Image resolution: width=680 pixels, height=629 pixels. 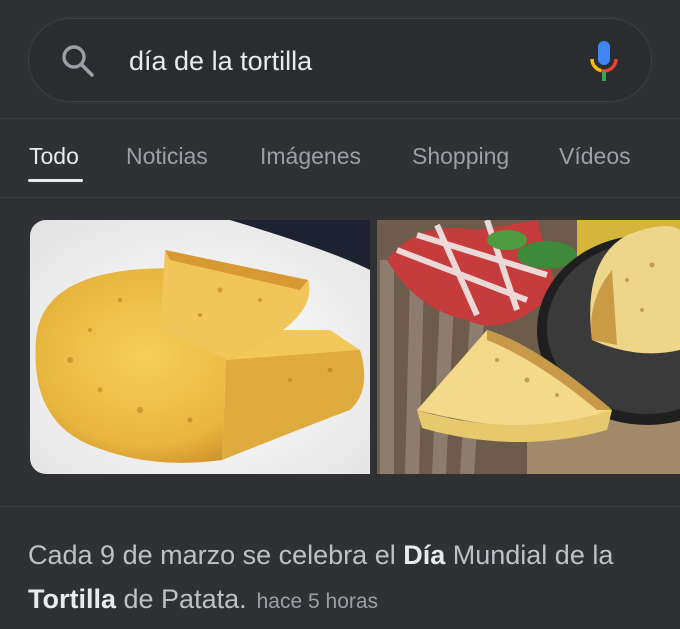 I want to click on search-input, so click(x=349, y=61).